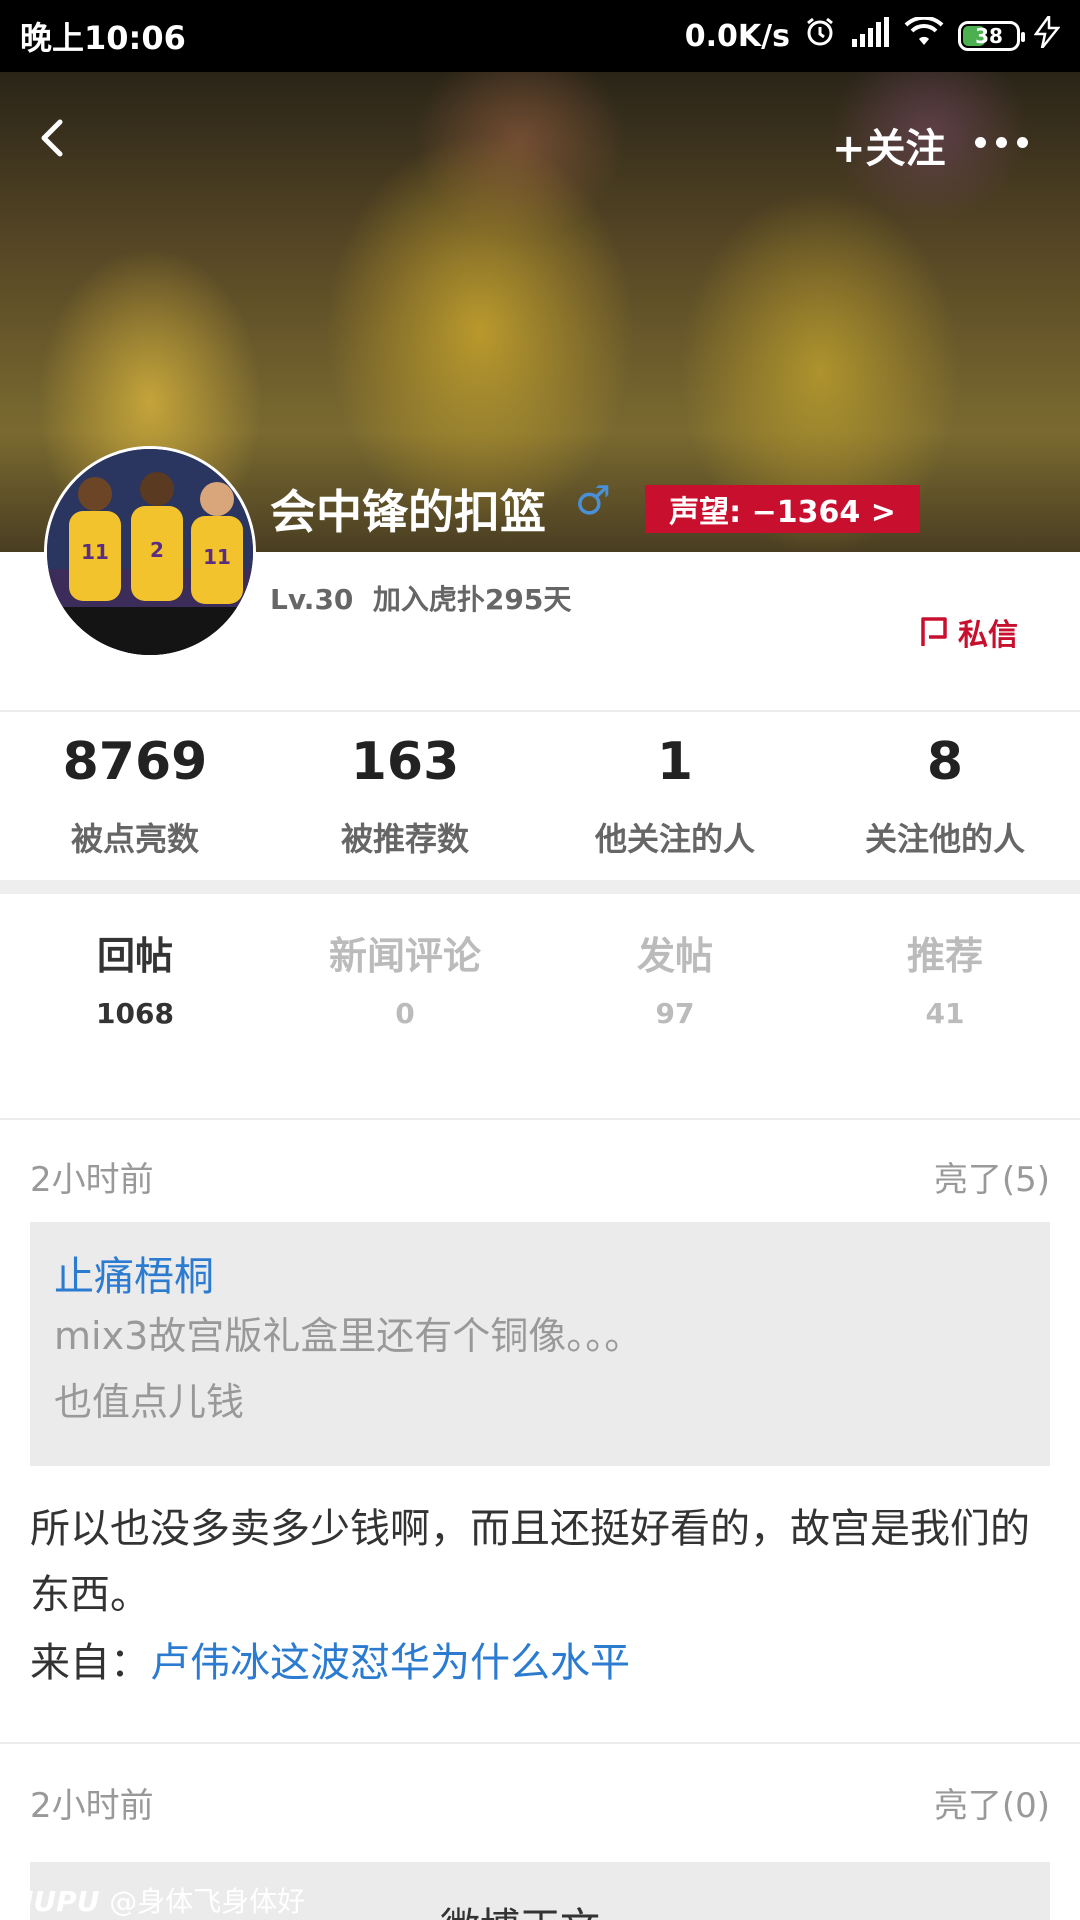  Describe the element at coordinates (1005, 142) in the screenshot. I see `more-dots-icon` at that location.